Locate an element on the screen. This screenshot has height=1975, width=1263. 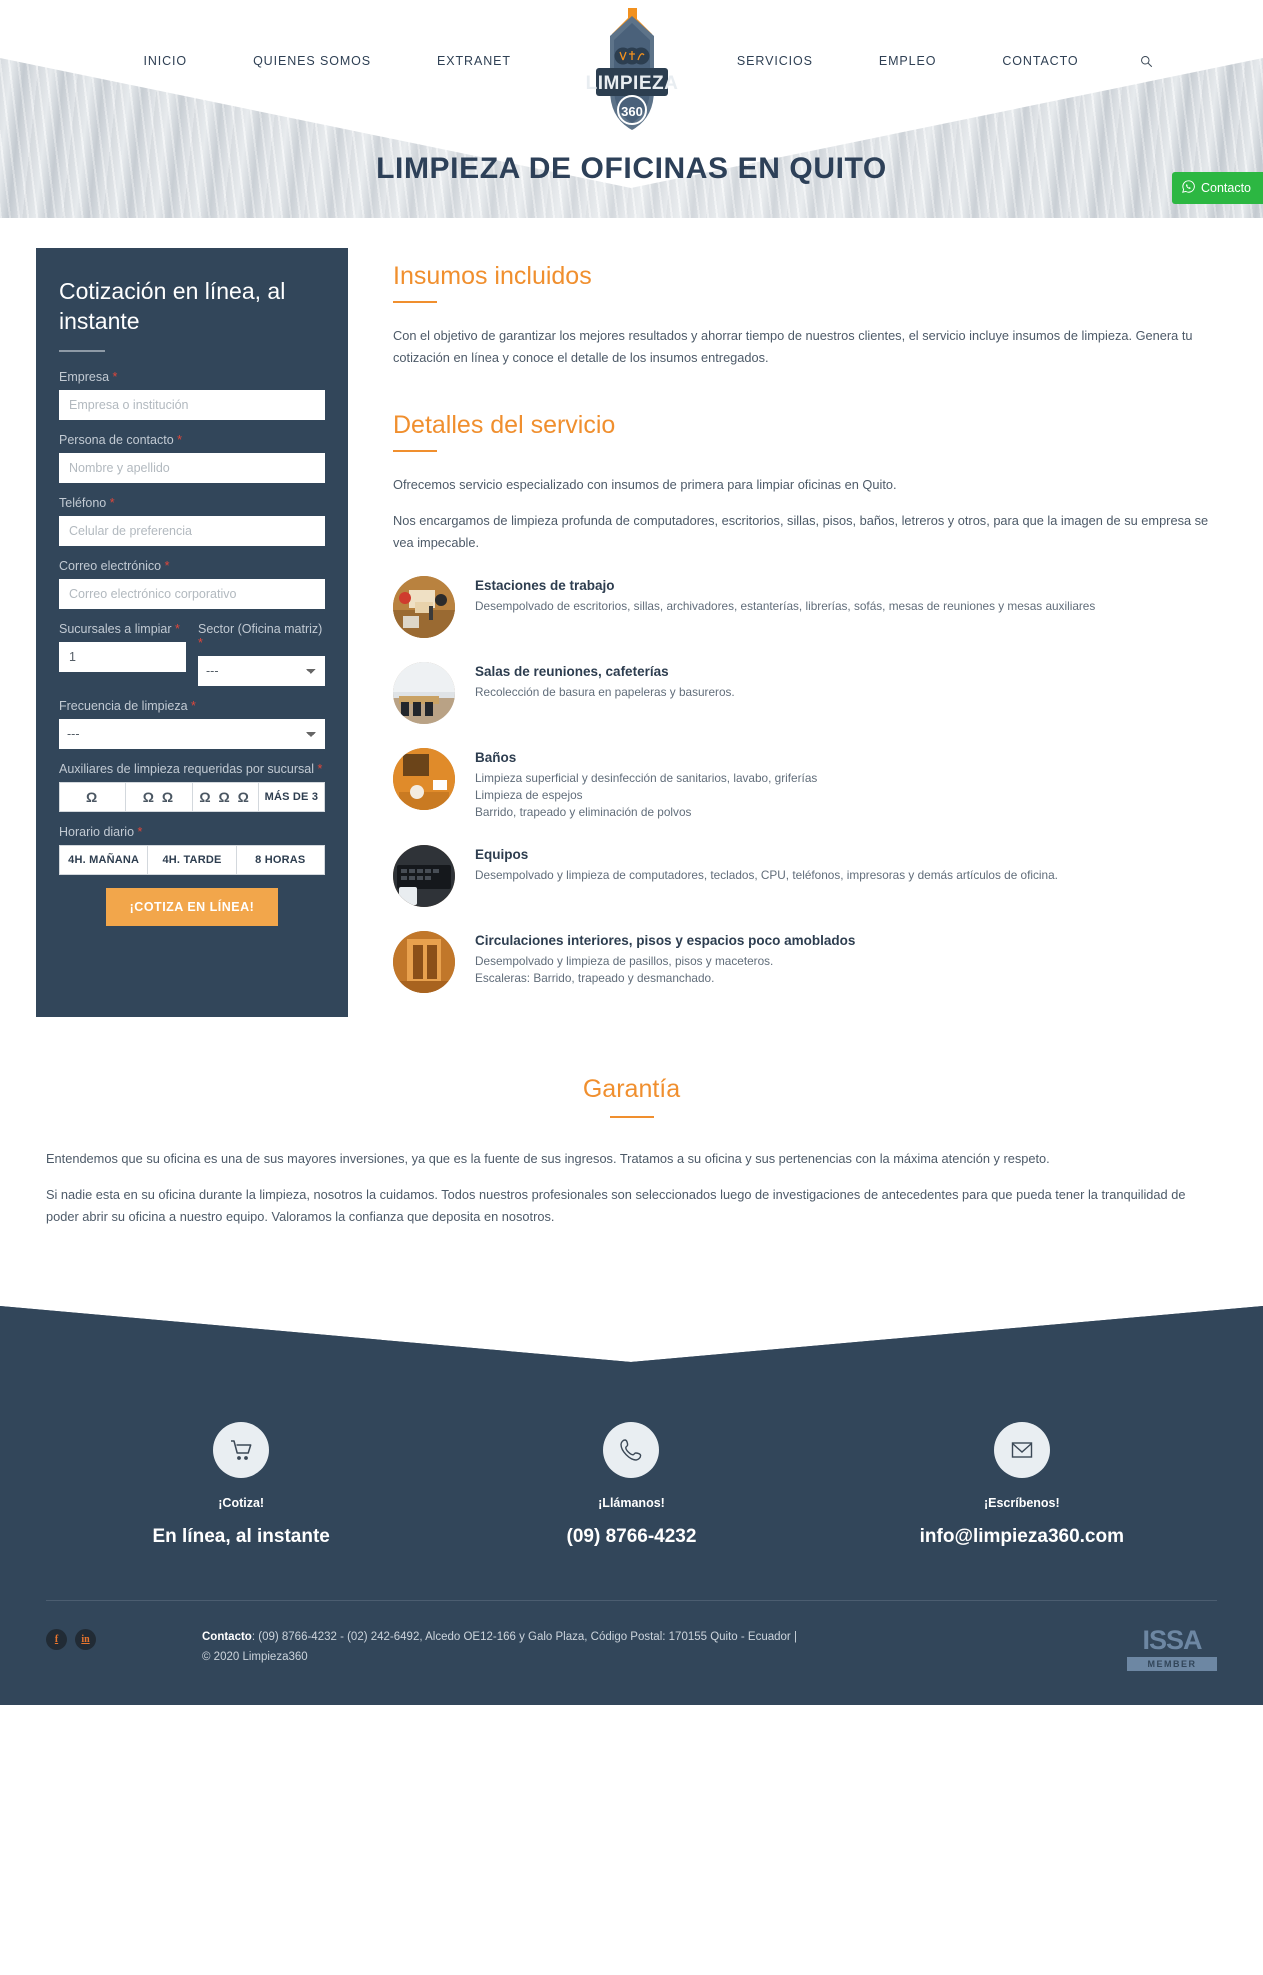
footer-contacto-label: Contacto is located at coordinates (227, 1637).